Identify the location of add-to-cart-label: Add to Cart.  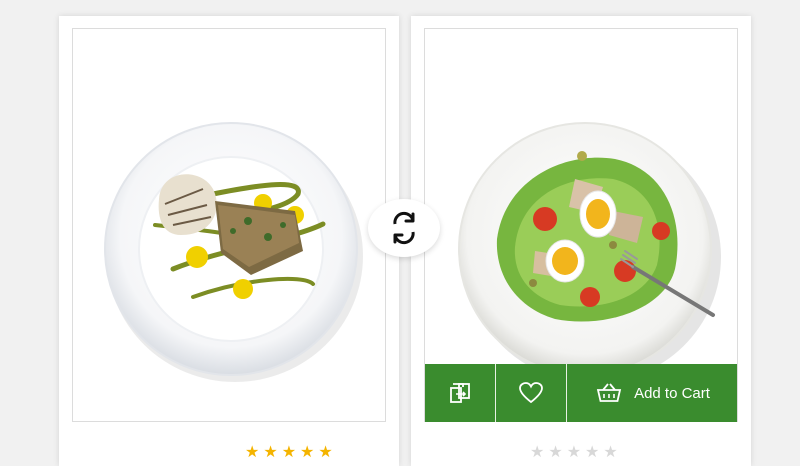
(672, 393).